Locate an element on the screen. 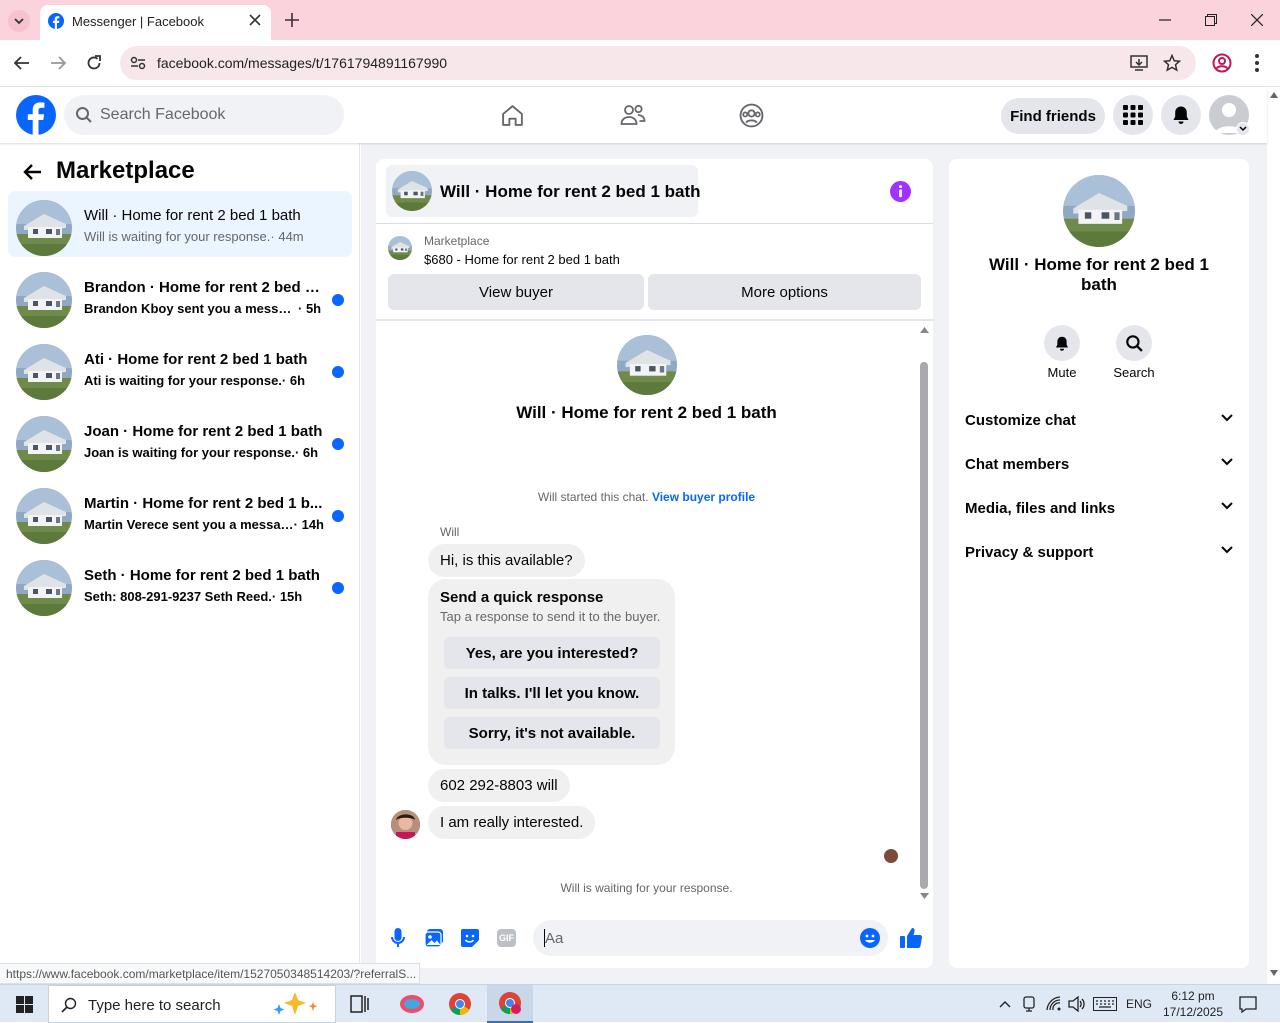 This screenshot has height=1023, width=1280. section-label: Chat members is located at coordinates (1017, 464).